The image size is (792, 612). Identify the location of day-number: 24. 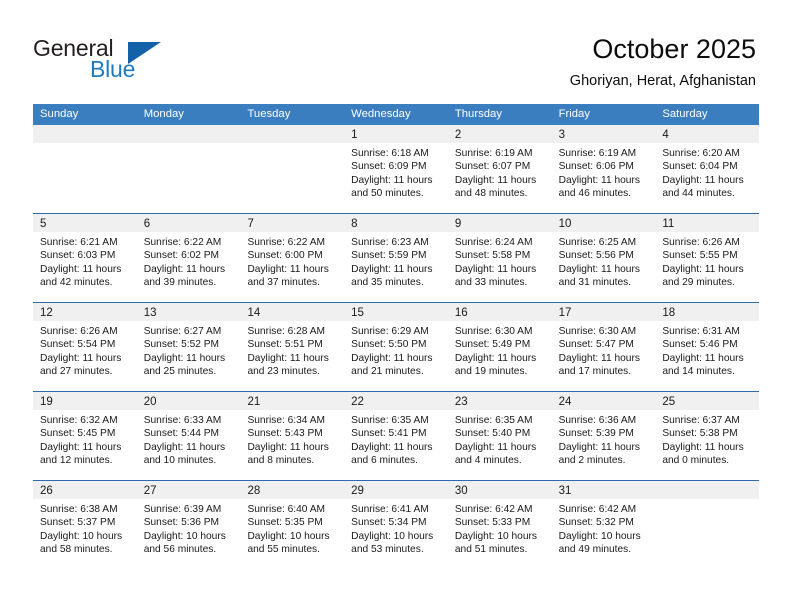
(565, 402).